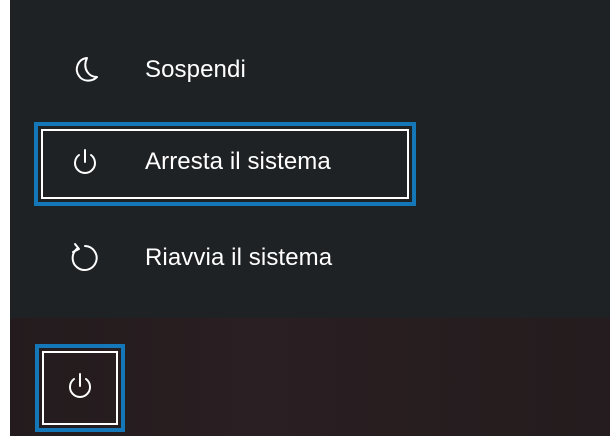  I want to click on menu-item-restart: Riavvia il sistema, so click(310, 258).